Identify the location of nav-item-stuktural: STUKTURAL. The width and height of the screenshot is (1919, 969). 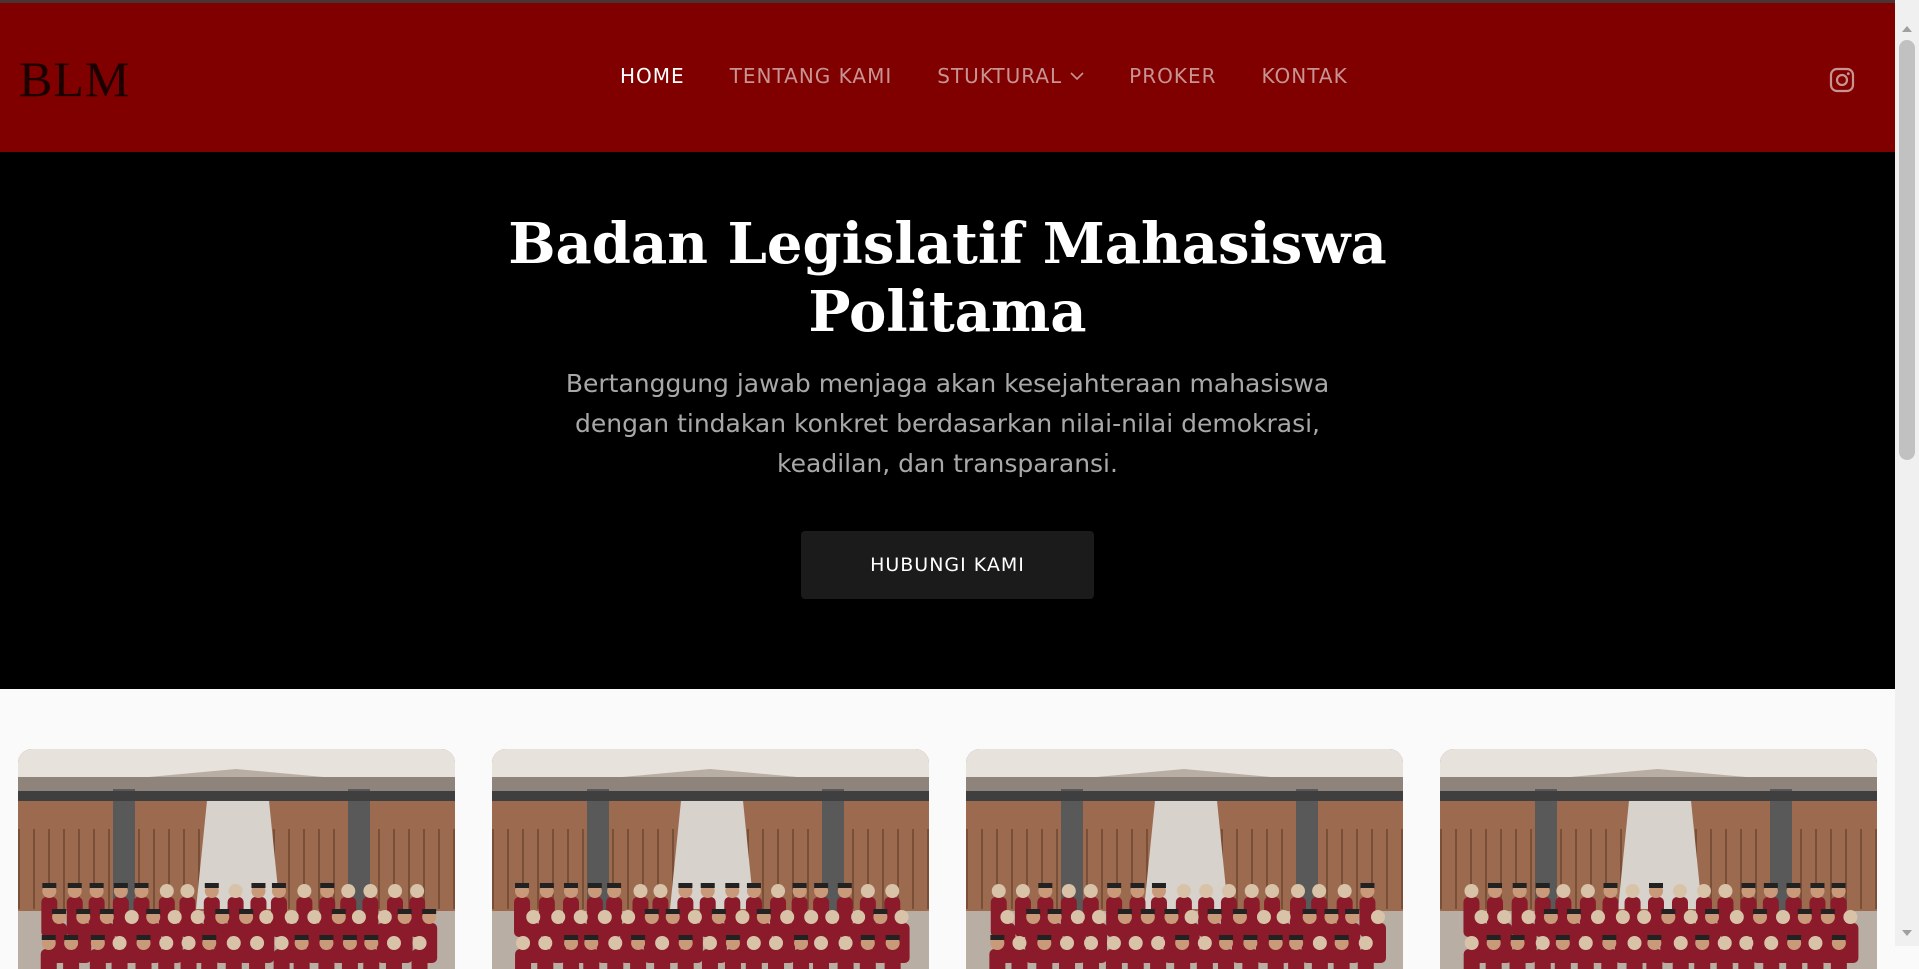
(1010, 76).